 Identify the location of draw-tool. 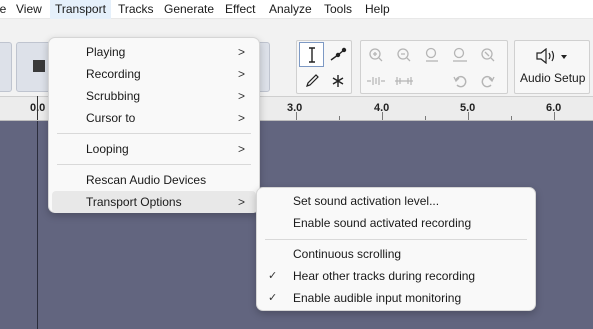
(311, 80).